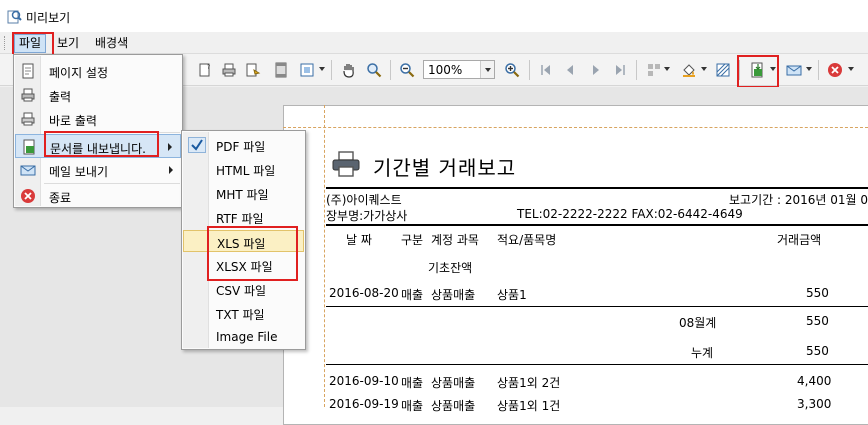 The height and width of the screenshot is (425, 868). What do you see at coordinates (68, 43) in the screenshot?
I see `menu-view: 보기` at bounding box center [68, 43].